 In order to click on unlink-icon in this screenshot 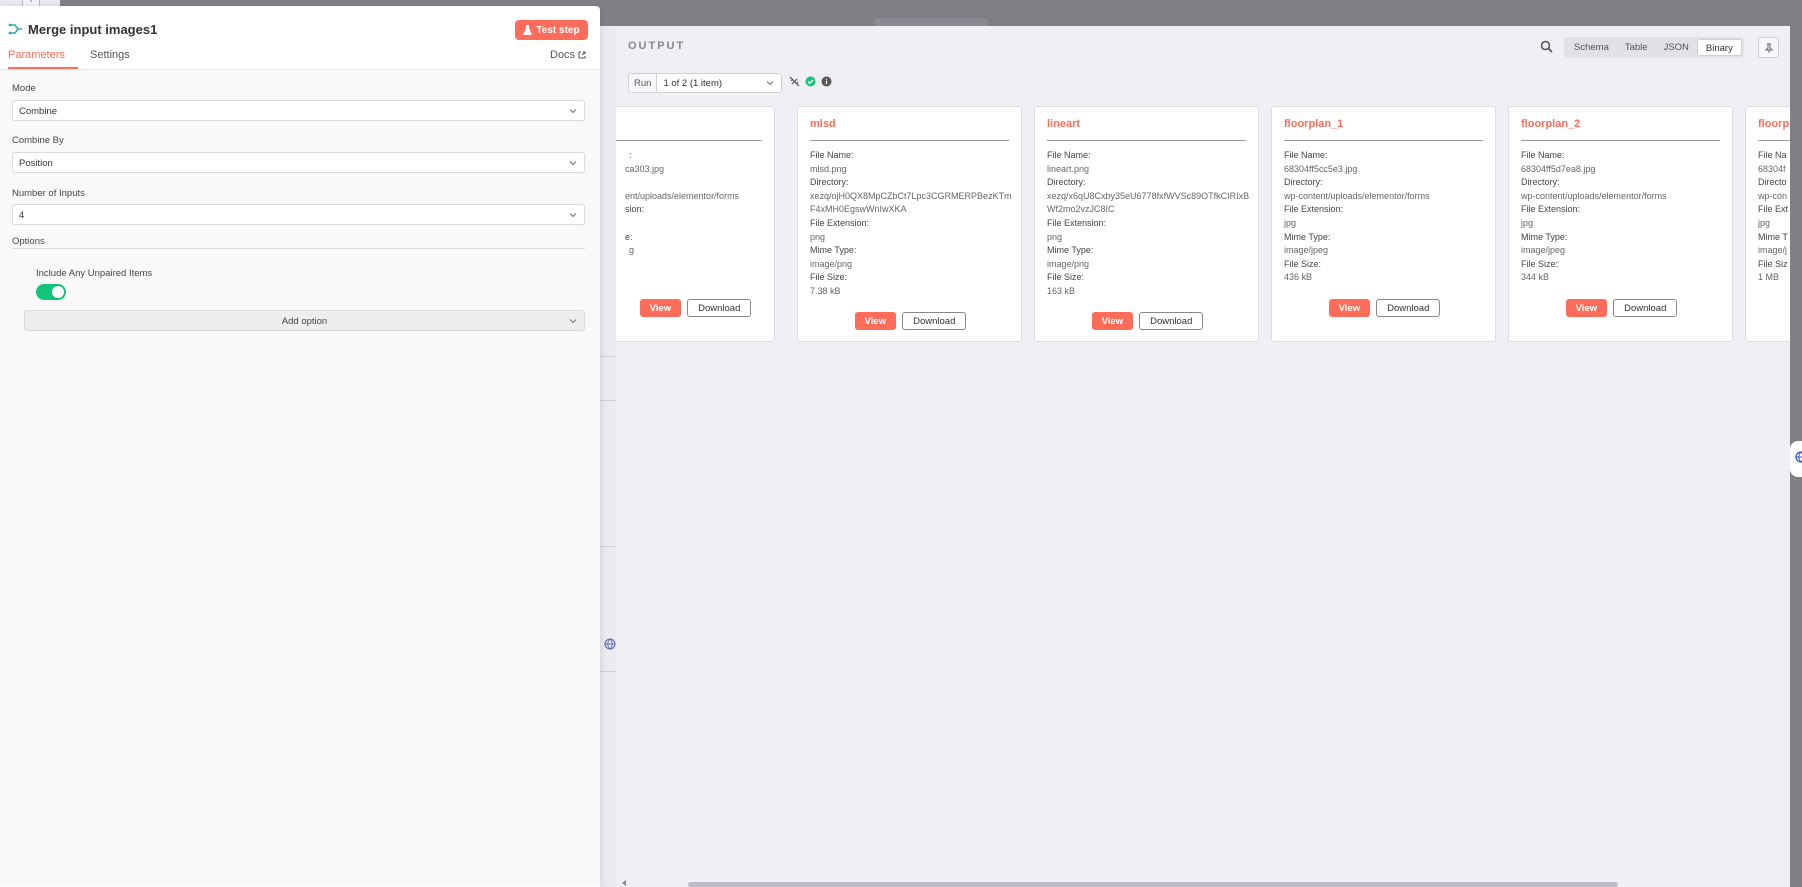, I will do `click(794, 81)`.